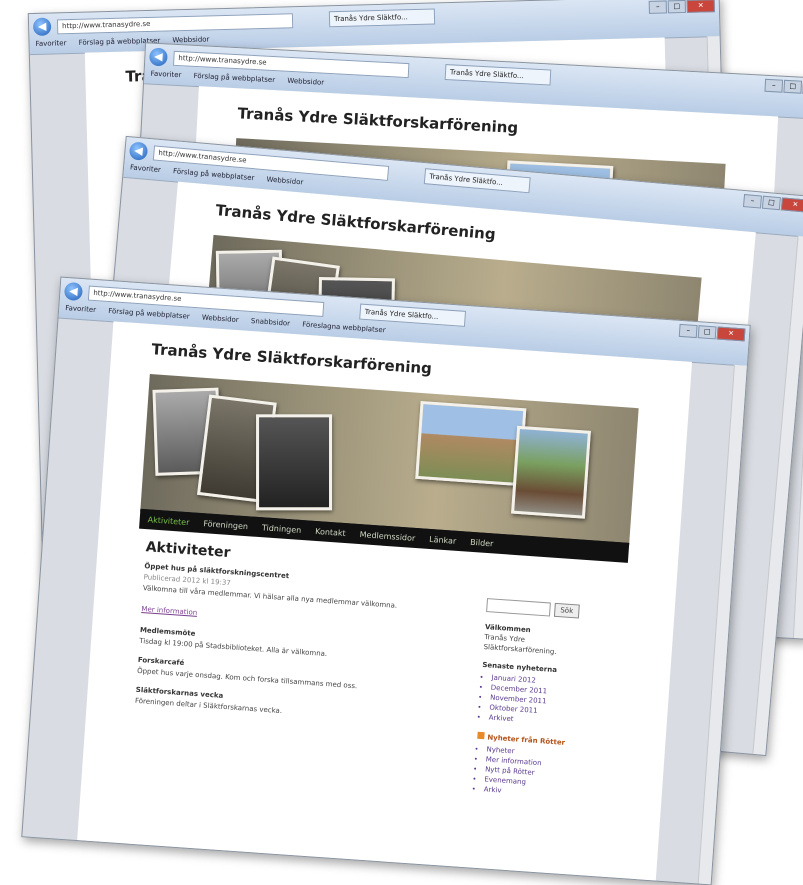 The width and height of the screenshot is (803, 885). Describe the element at coordinates (482, 542) in the screenshot. I see `nav-item-bilder: Bilder` at that location.